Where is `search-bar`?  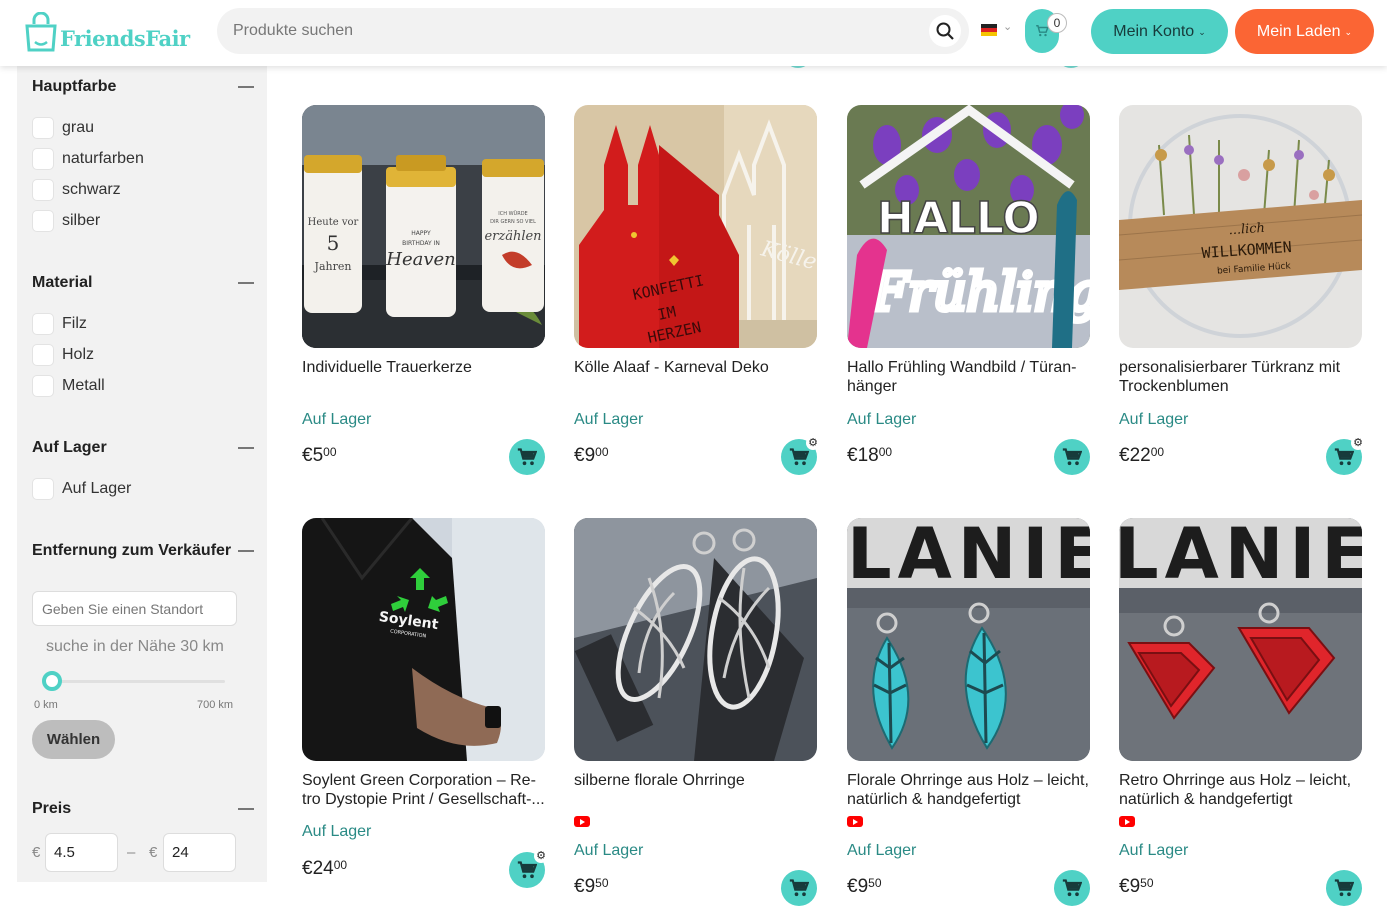 search-bar is located at coordinates (593, 31).